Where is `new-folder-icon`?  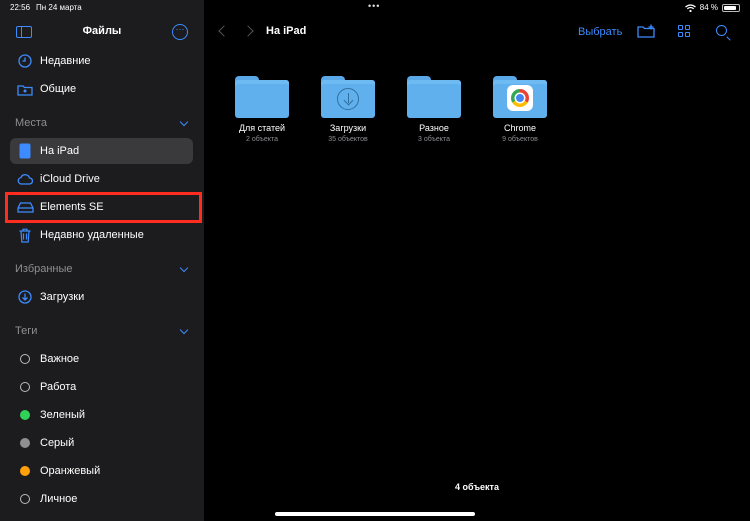
new-folder-icon is located at coordinates (646, 31).